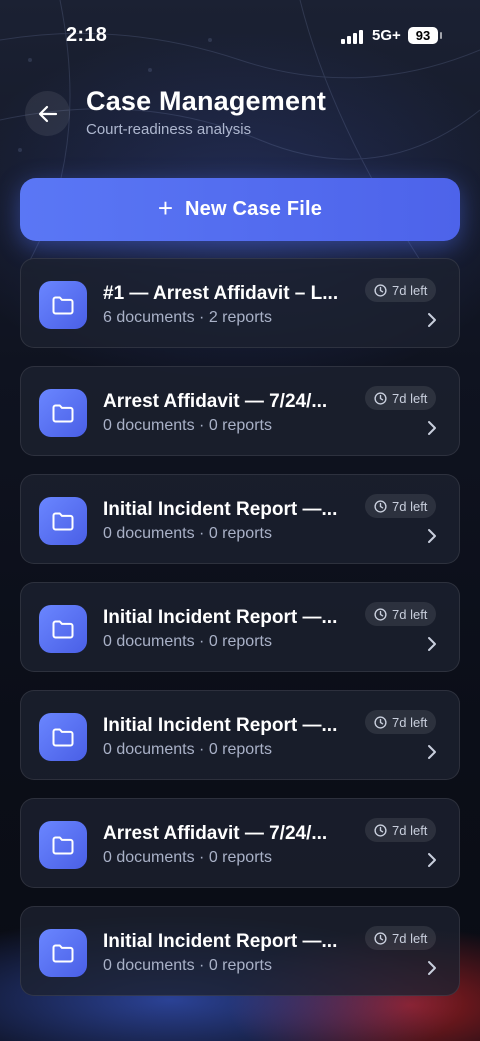 Image resolution: width=480 pixels, height=1041 pixels. I want to click on arrow-left-icon, so click(47, 113).